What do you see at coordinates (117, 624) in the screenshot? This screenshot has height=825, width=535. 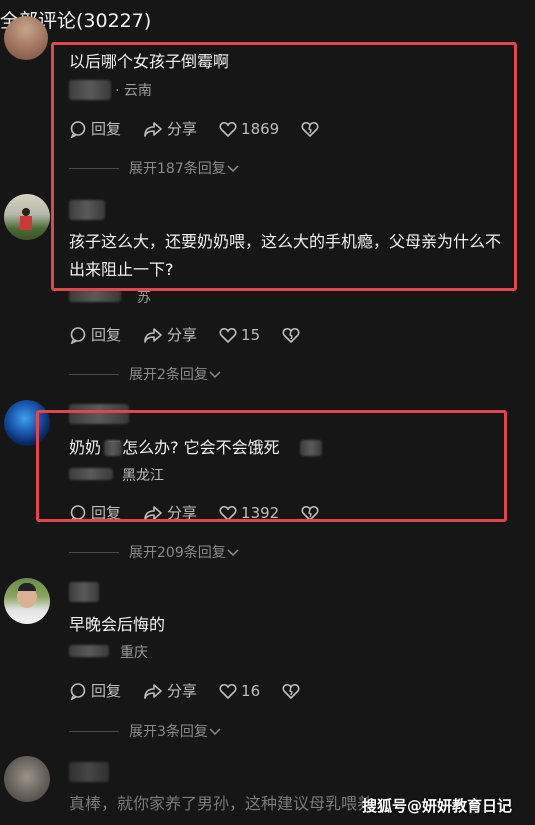 I see `comment-text: 早晚会后悔的` at bounding box center [117, 624].